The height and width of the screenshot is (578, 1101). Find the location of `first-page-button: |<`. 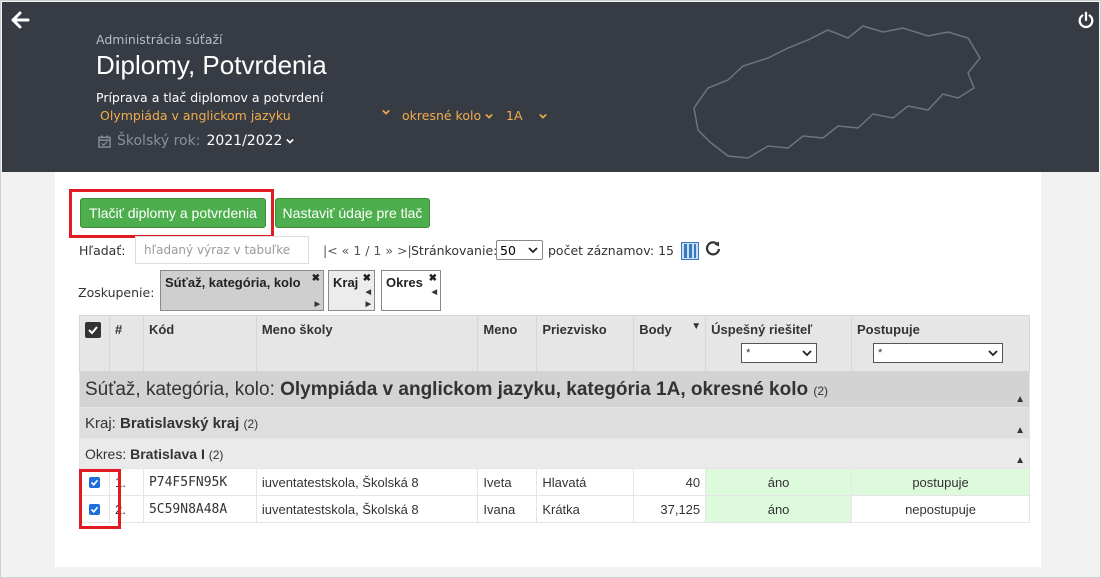

first-page-button: |< is located at coordinates (330, 250).